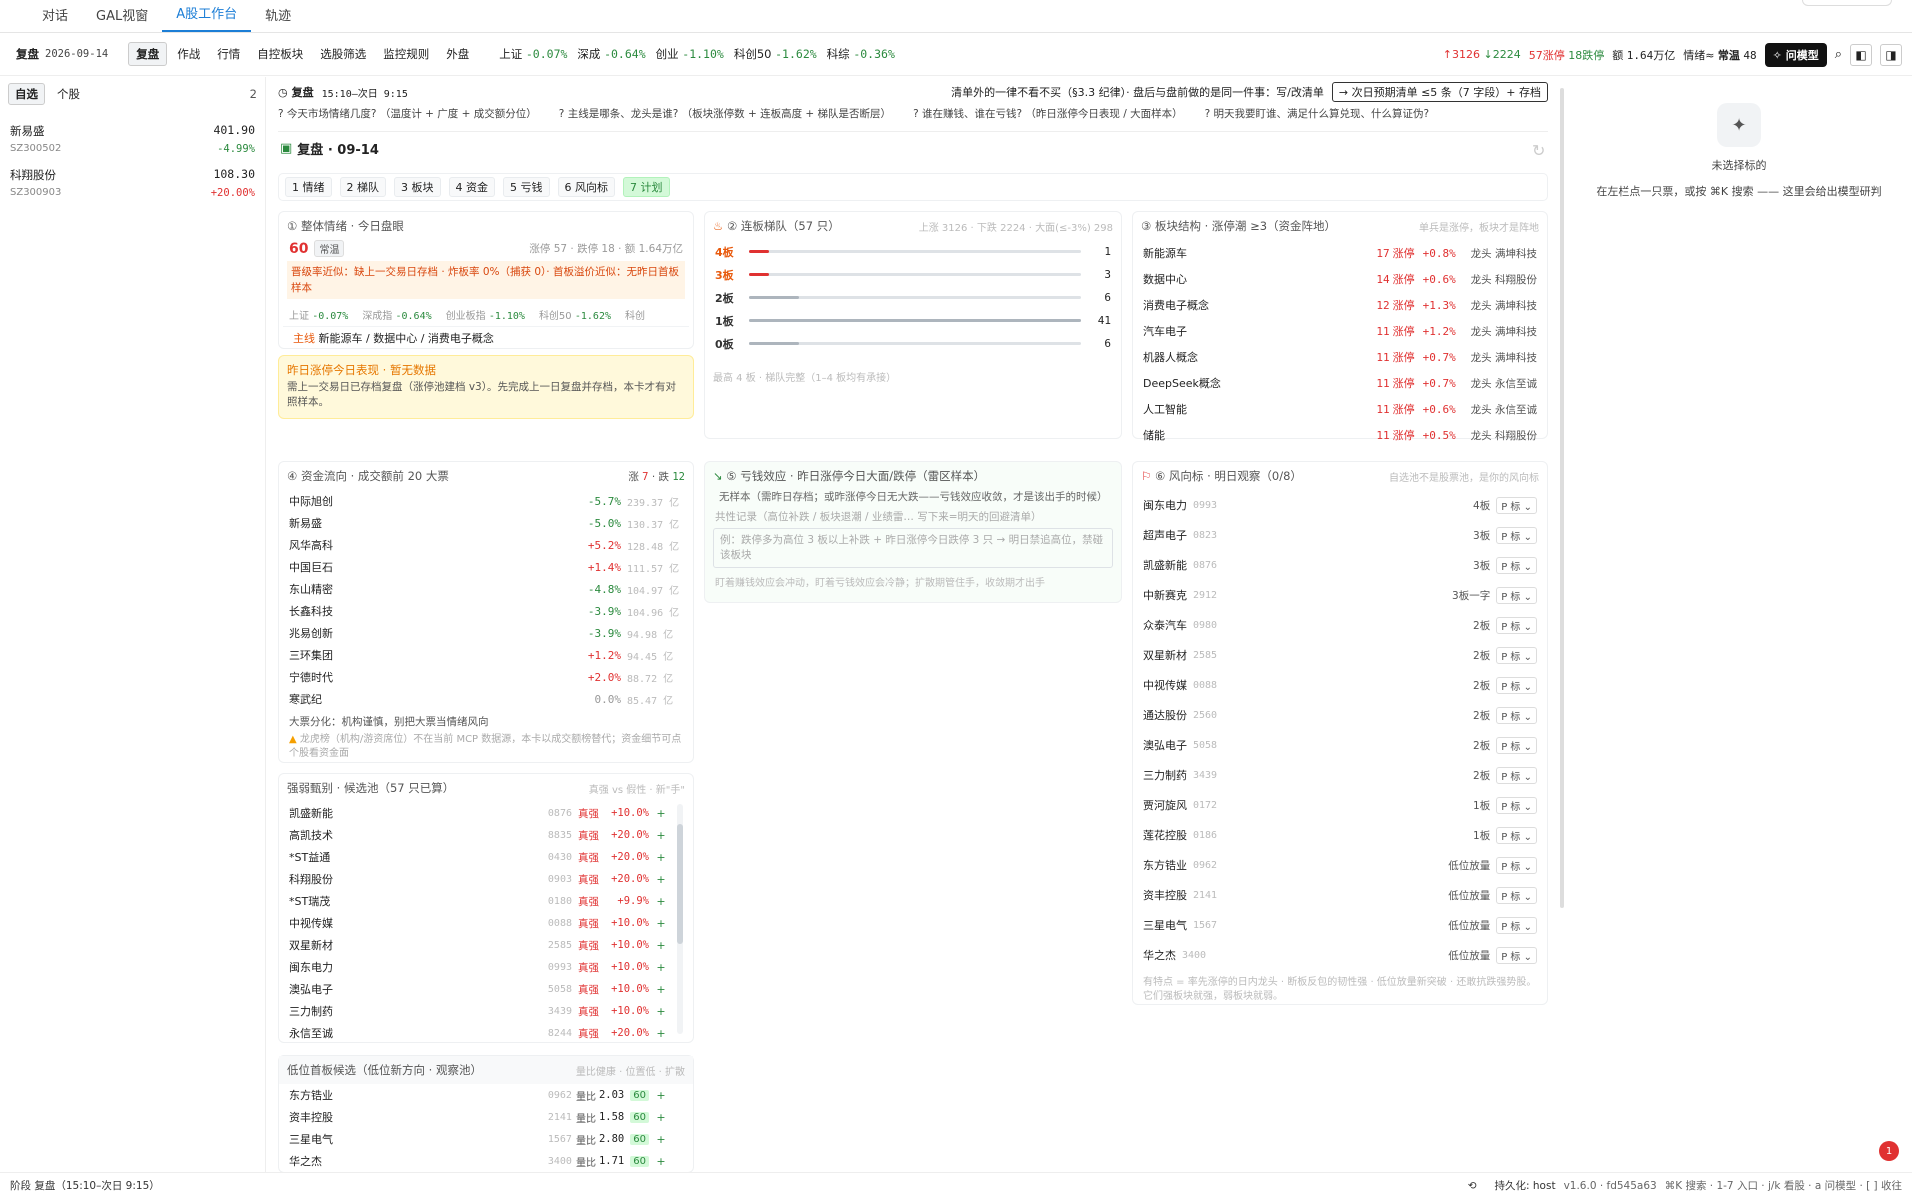 This screenshot has width=1912, height=1198. What do you see at coordinates (1340, 535) in the screenshot?
I see `vane-row: 超声电子 0823 3板 P 标 ⌄` at bounding box center [1340, 535].